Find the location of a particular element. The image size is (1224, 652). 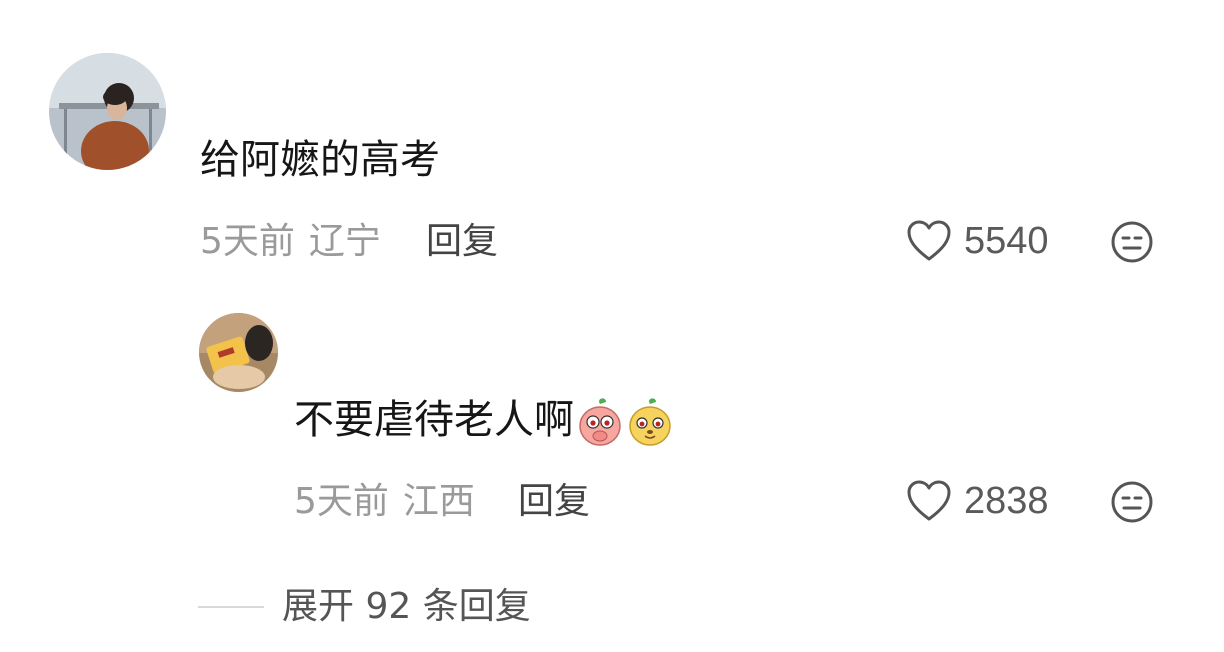

reply-like-count: 2838 is located at coordinates (1006, 501).